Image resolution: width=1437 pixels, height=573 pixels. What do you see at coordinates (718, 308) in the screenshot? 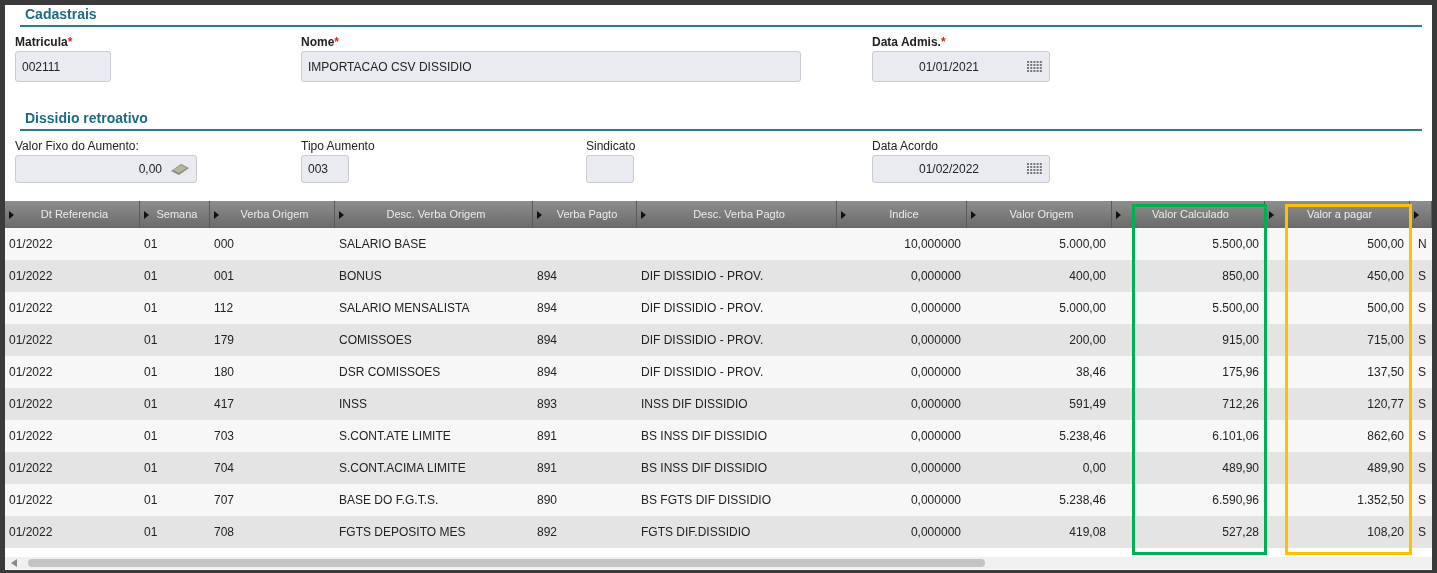
I see `table-row: 01/2022 01 112 SALARIO MENSALISTA 894 DIF DISSIDIO - PROV. 0,000000 5.000,00 5.500,00 500,00 S` at bounding box center [718, 308].